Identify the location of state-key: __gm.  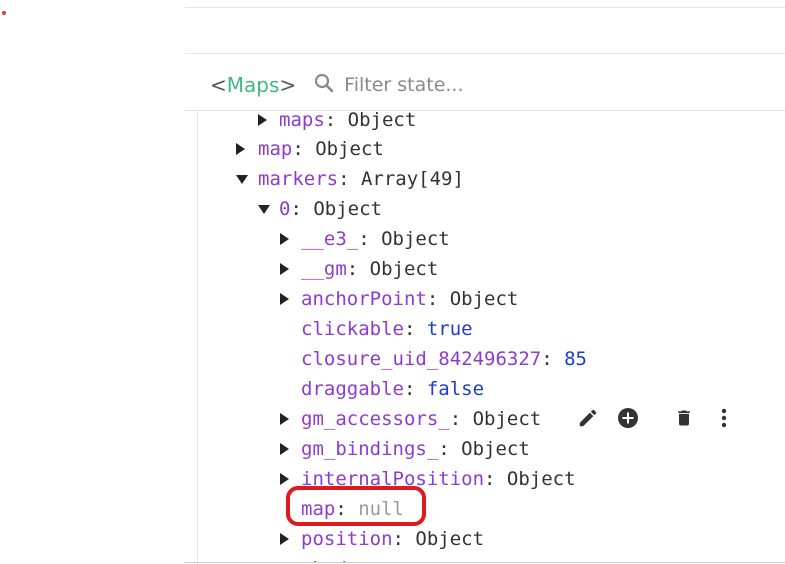
(324, 269).